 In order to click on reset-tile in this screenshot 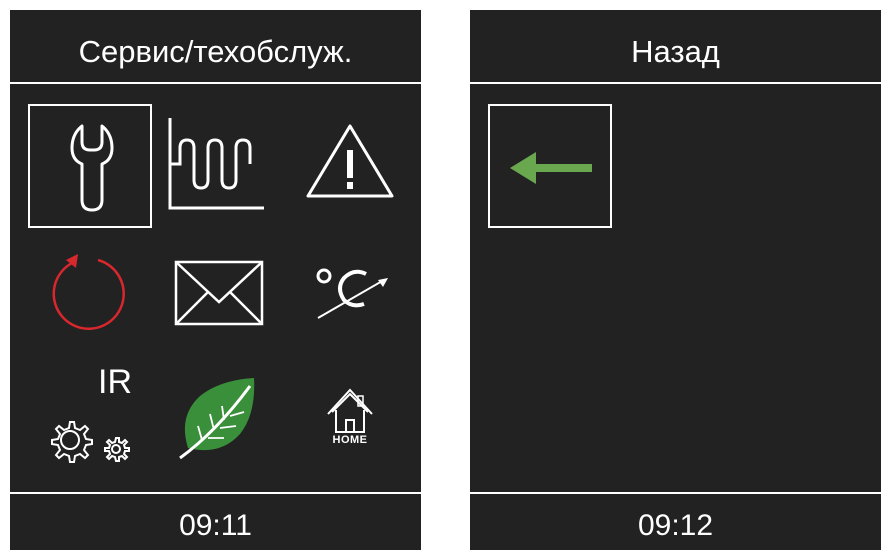, I will do `click(90, 292)`.